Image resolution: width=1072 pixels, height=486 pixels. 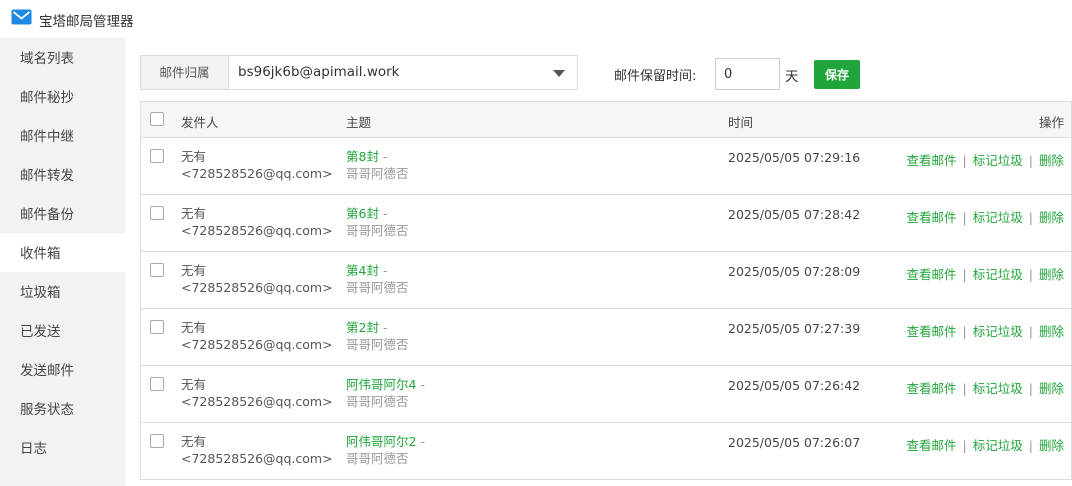 What do you see at coordinates (200, 122) in the screenshot?
I see `column-sender: 发件人` at bounding box center [200, 122].